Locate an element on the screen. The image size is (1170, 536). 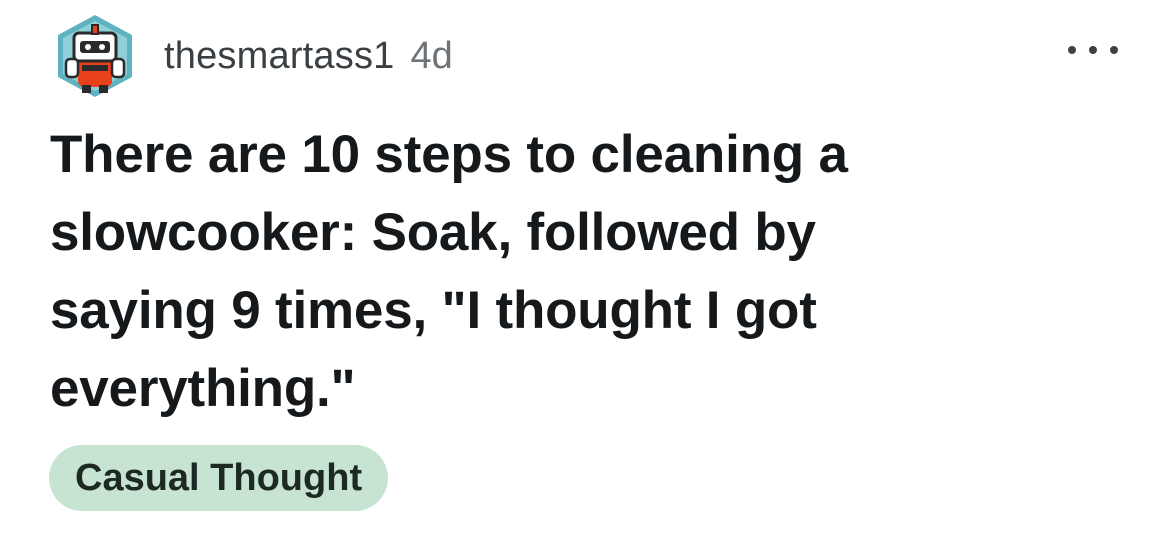
post-title-line: saying 9 times, "I thought I got is located at coordinates (433, 310).